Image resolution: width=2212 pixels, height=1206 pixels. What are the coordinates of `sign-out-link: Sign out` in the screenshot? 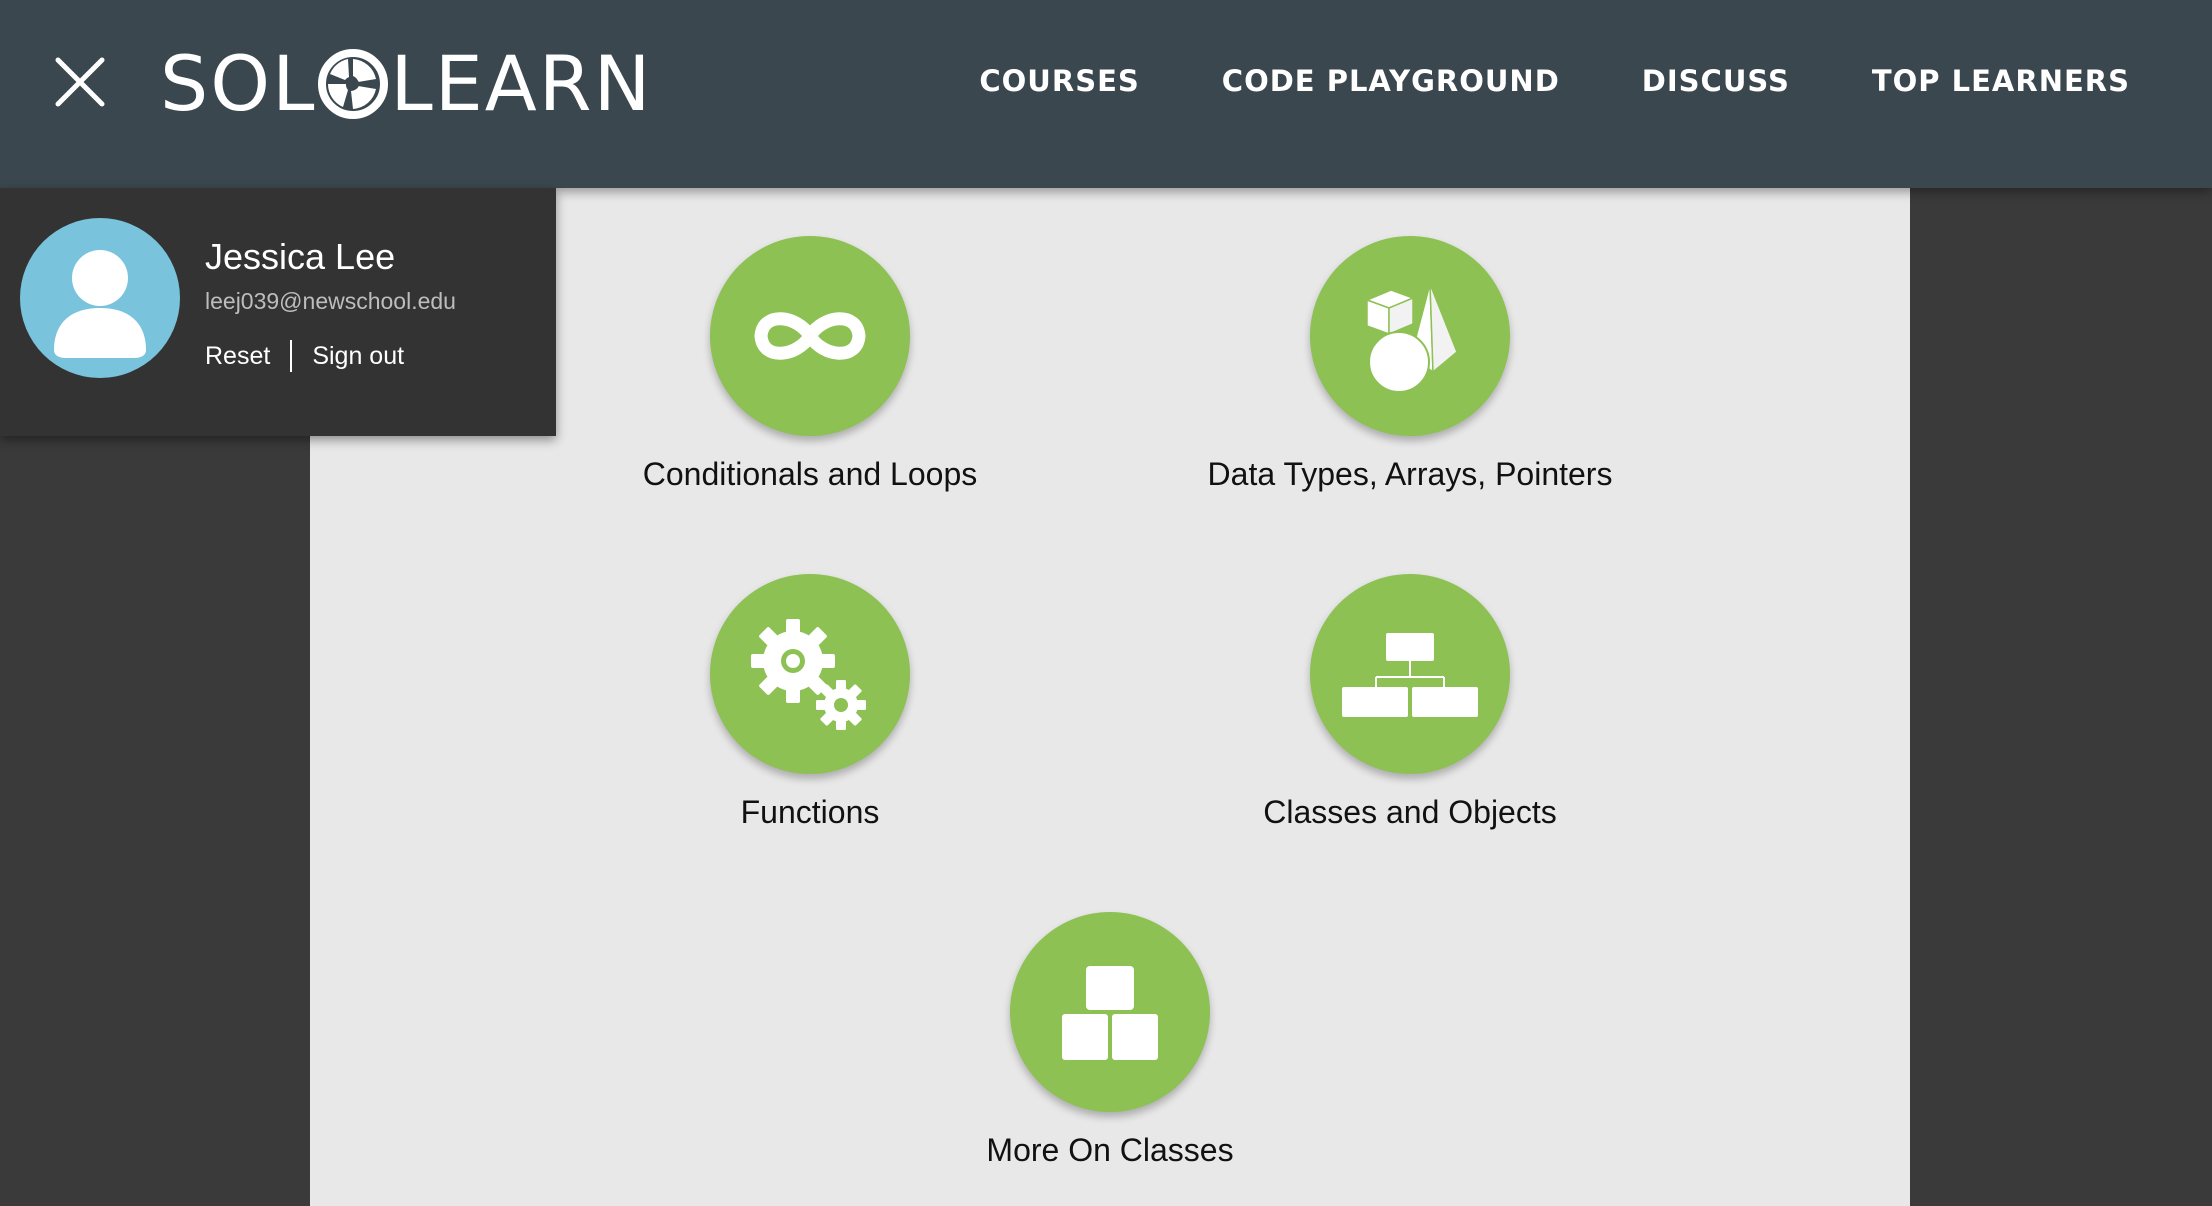 It's located at (358, 356).